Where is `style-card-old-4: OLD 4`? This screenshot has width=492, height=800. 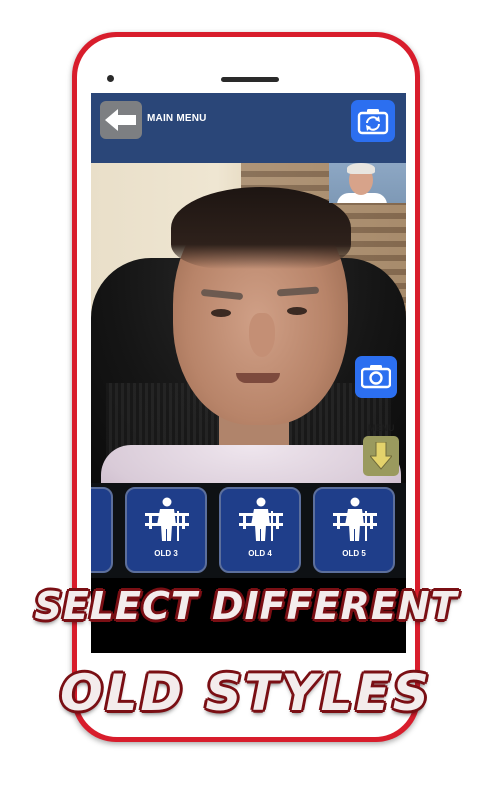
style-card-old-4: OLD 4 is located at coordinates (260, 530).